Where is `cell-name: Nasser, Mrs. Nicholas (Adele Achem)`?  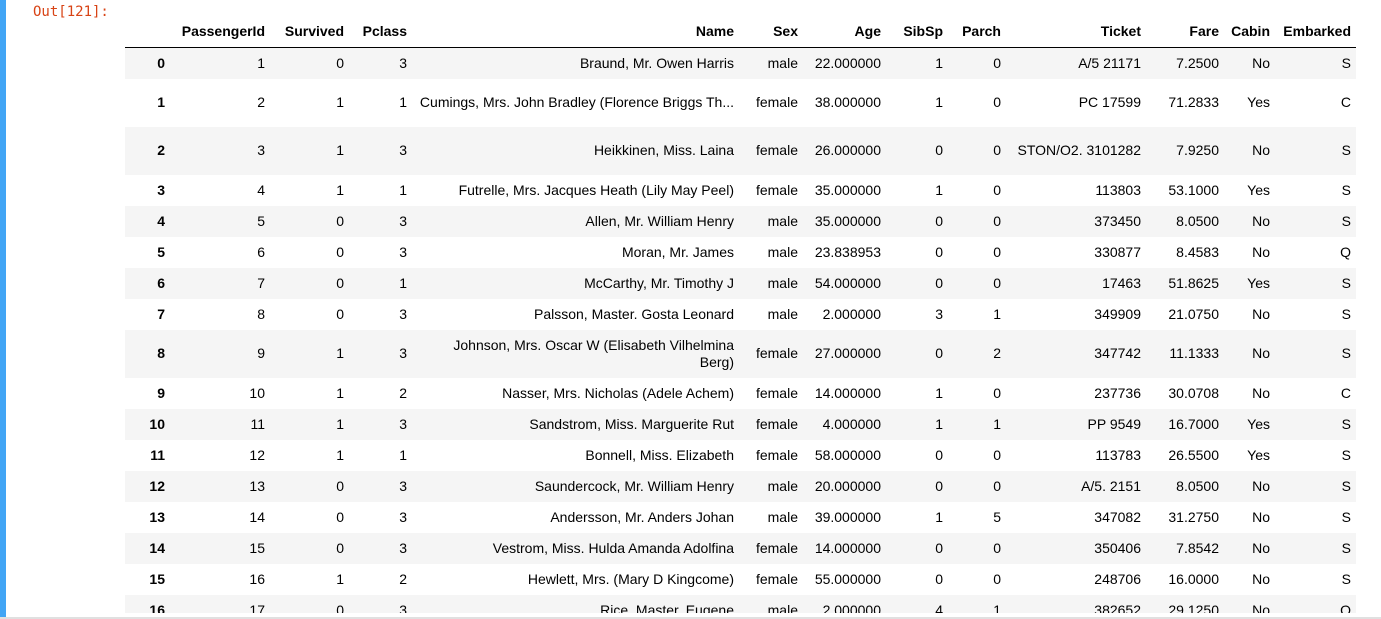
cell-name: Nasser, Mrs. Nicholas (Adele Achem) is located at coordinates (618, 392).